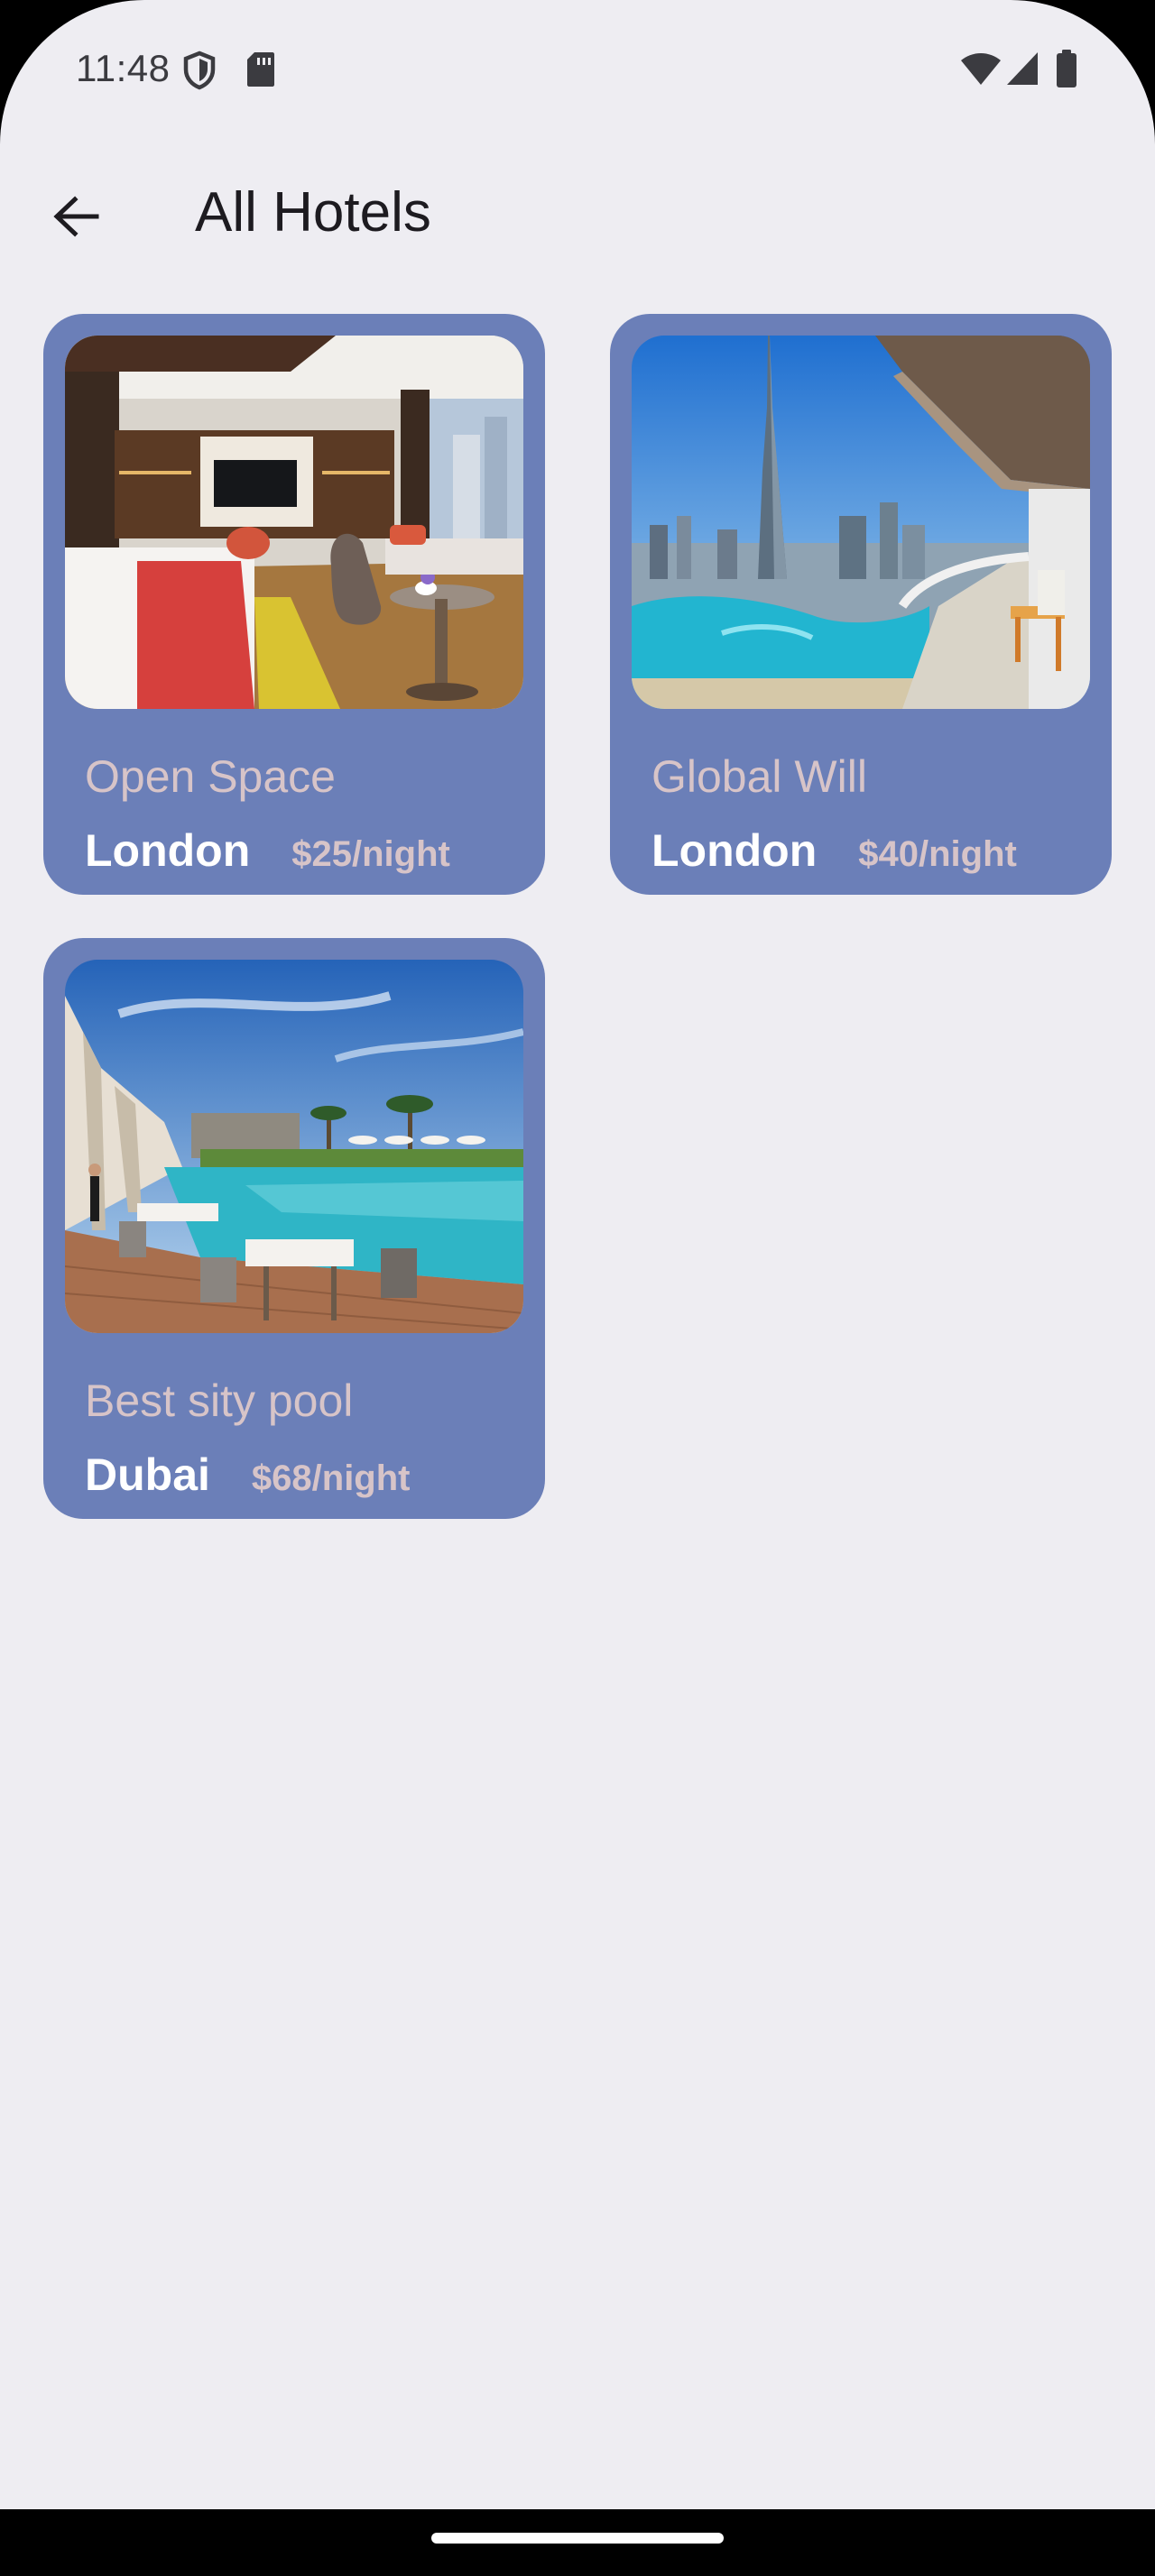  I want to click on city-skyline-balcony-image, so click(861, 523).